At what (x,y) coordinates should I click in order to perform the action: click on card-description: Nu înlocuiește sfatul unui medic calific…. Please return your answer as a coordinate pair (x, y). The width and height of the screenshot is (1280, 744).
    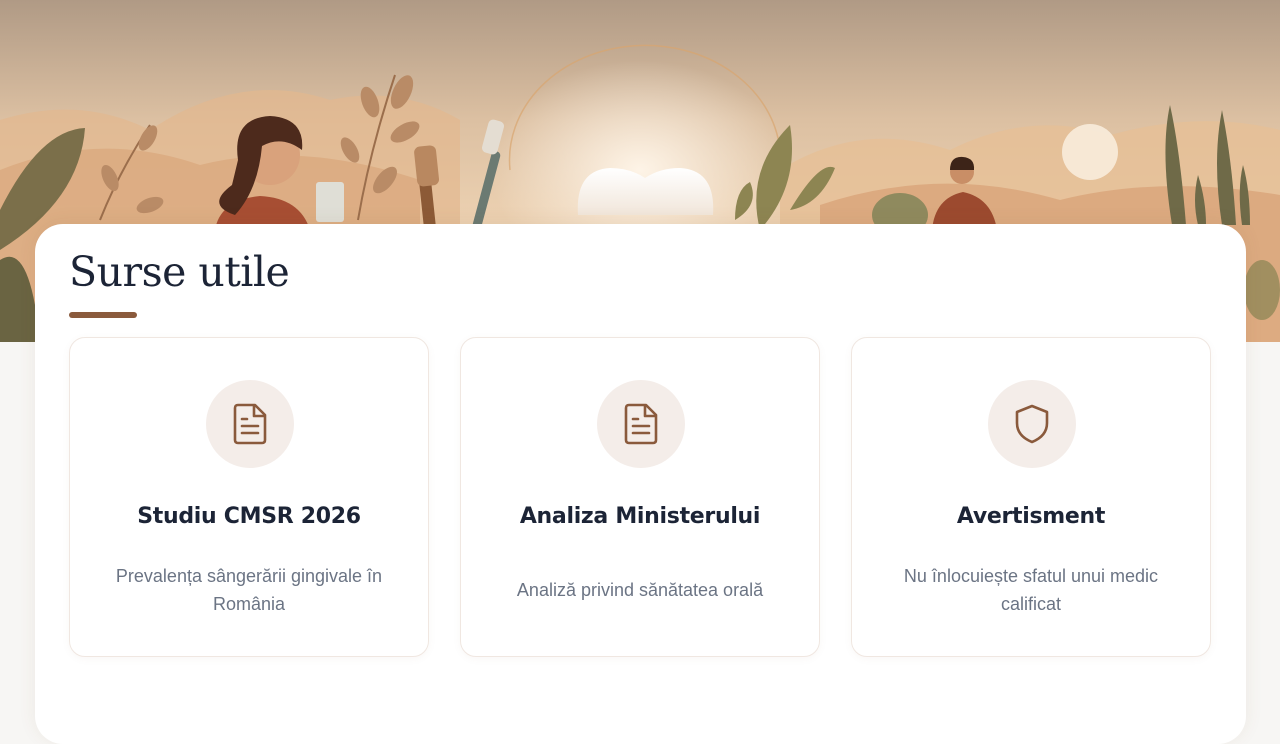
    Looking at the image, I should click on (1031, 590).